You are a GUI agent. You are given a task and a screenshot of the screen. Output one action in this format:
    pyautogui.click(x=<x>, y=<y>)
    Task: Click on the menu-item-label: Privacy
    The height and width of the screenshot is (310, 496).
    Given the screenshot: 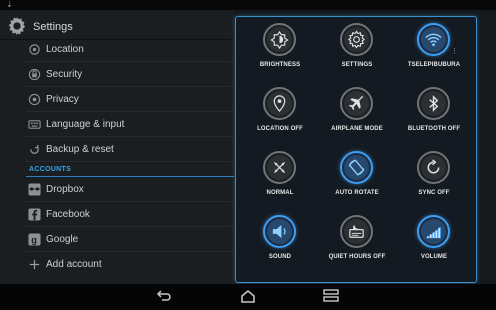 What is the action you would take?
    pyautogui.click(x=62, y=99)
    